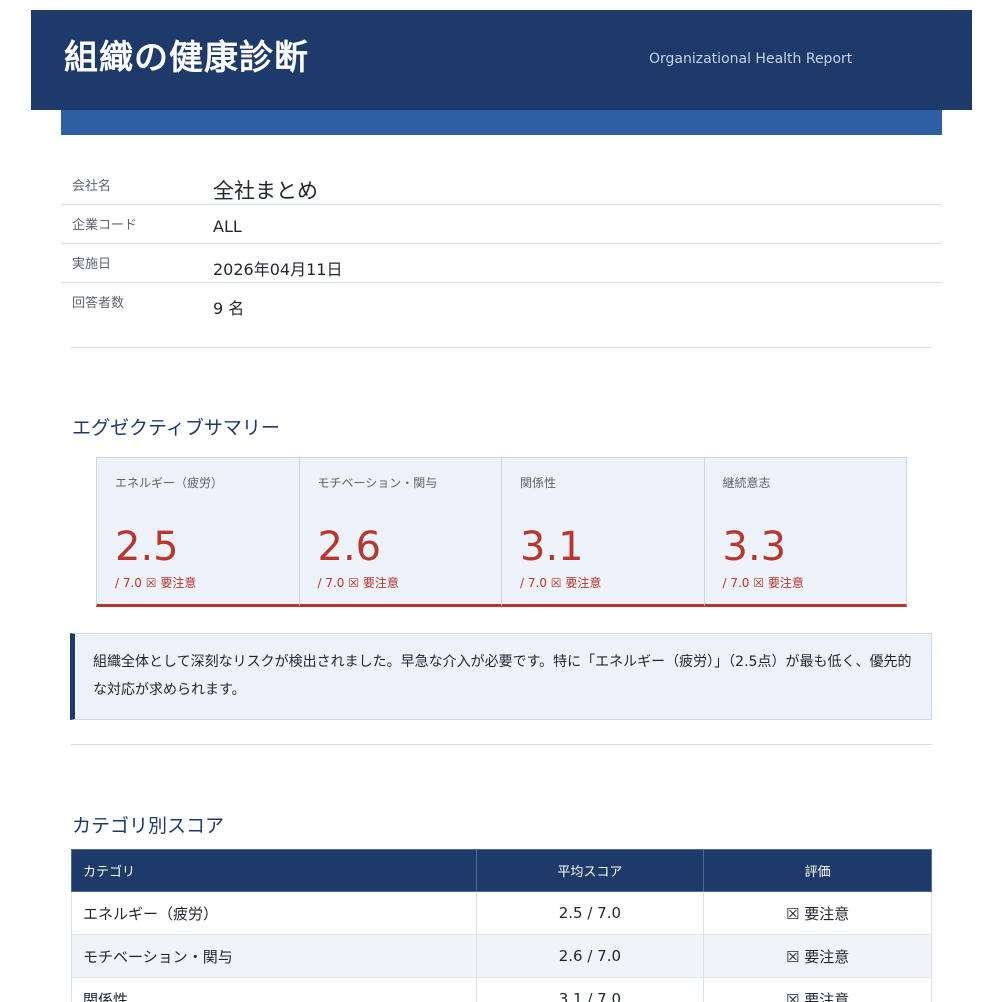 This screenshot has height=1002, width=1002. Describe the element at coordinates (501, 263) in the screenshot. I see `info-row-date: 実施日 2026年04月11日` at that location.